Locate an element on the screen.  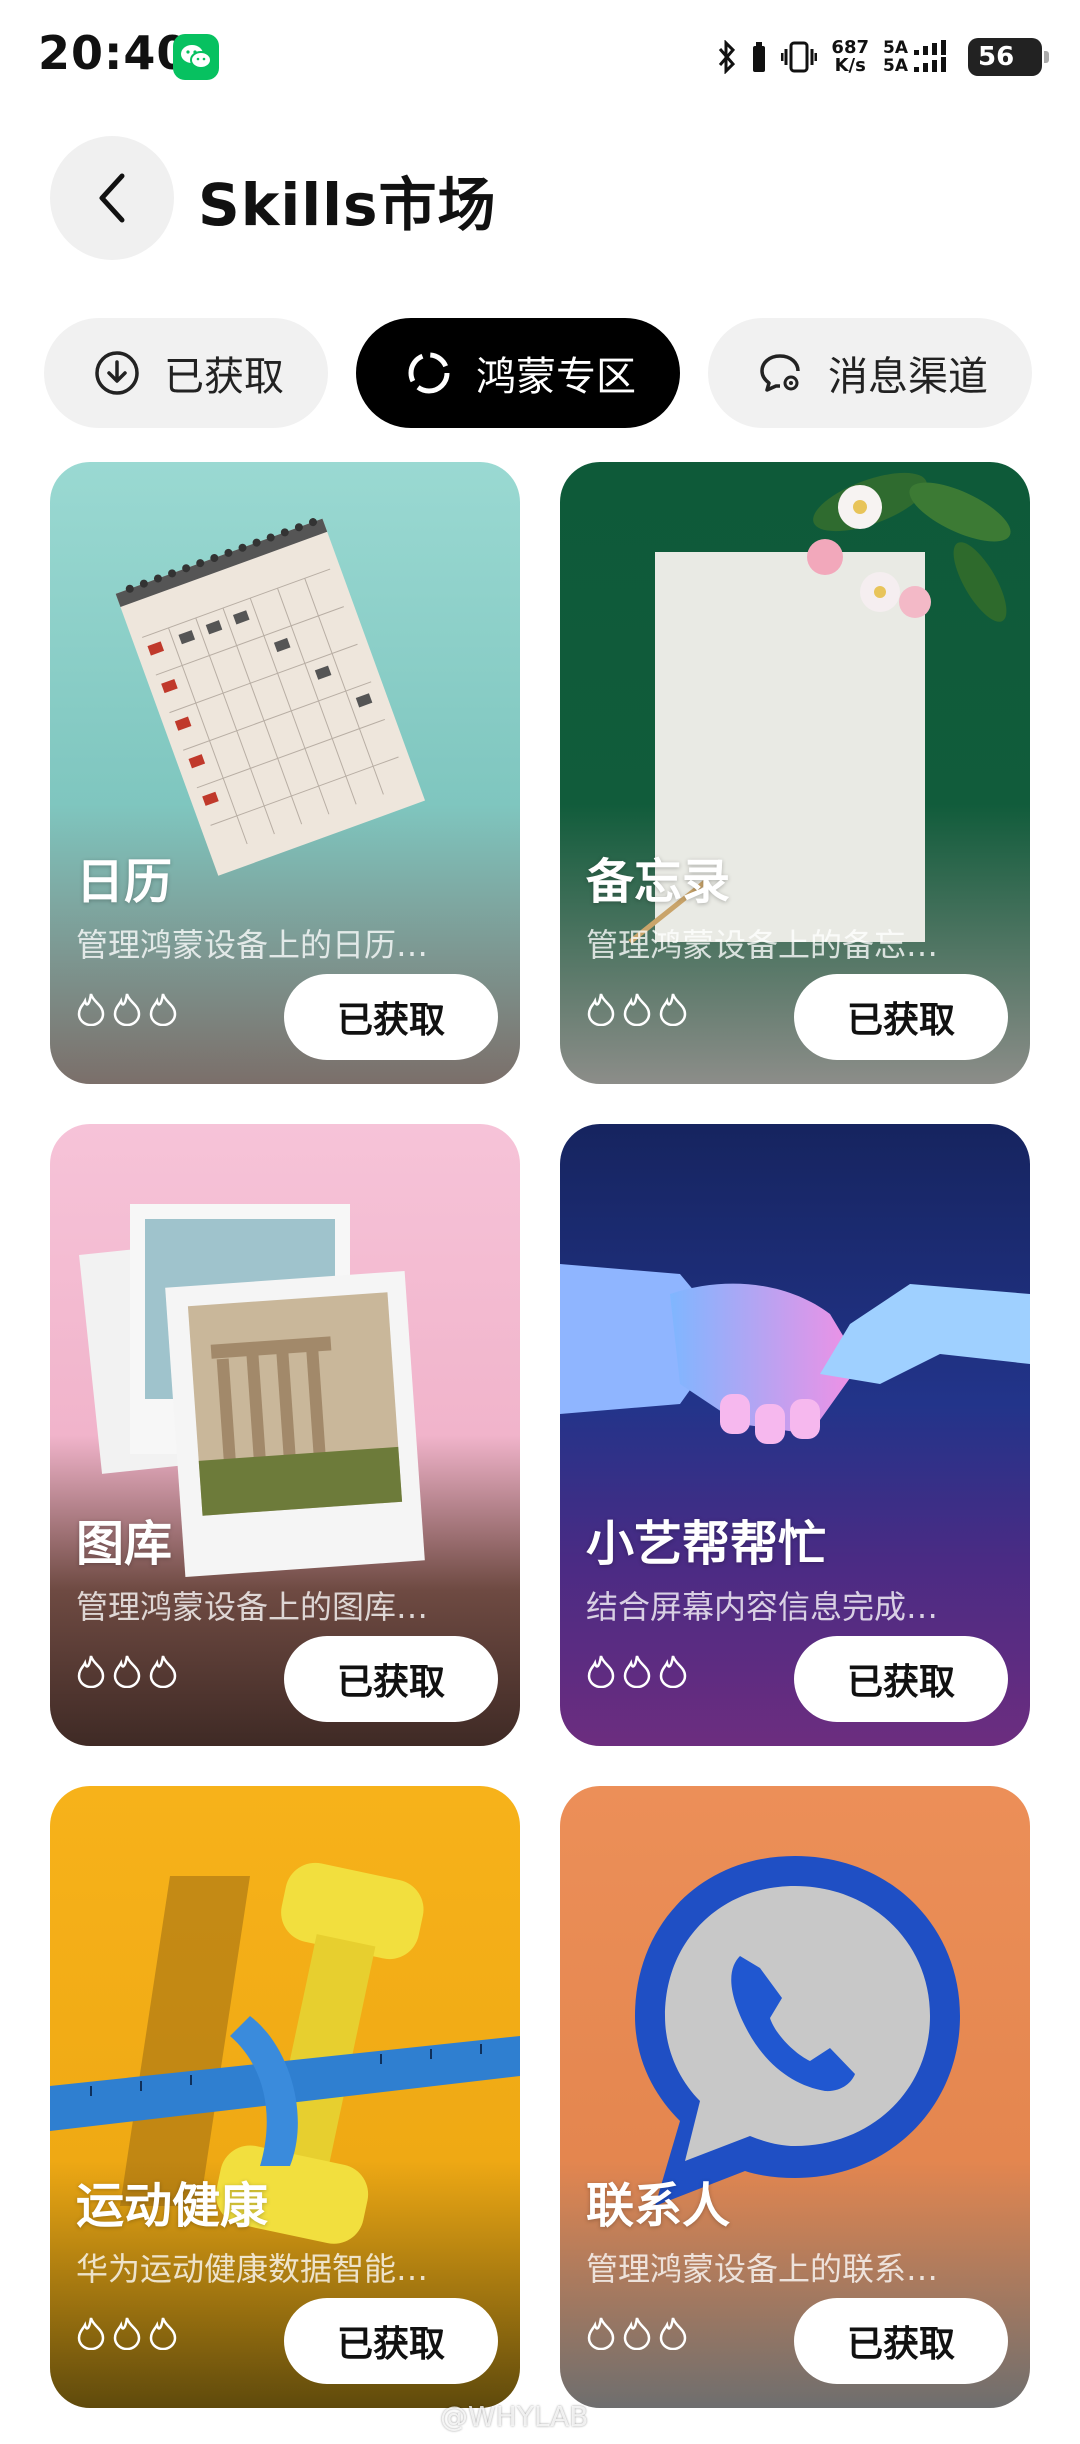
back-button is located at coordinates (112, 198).